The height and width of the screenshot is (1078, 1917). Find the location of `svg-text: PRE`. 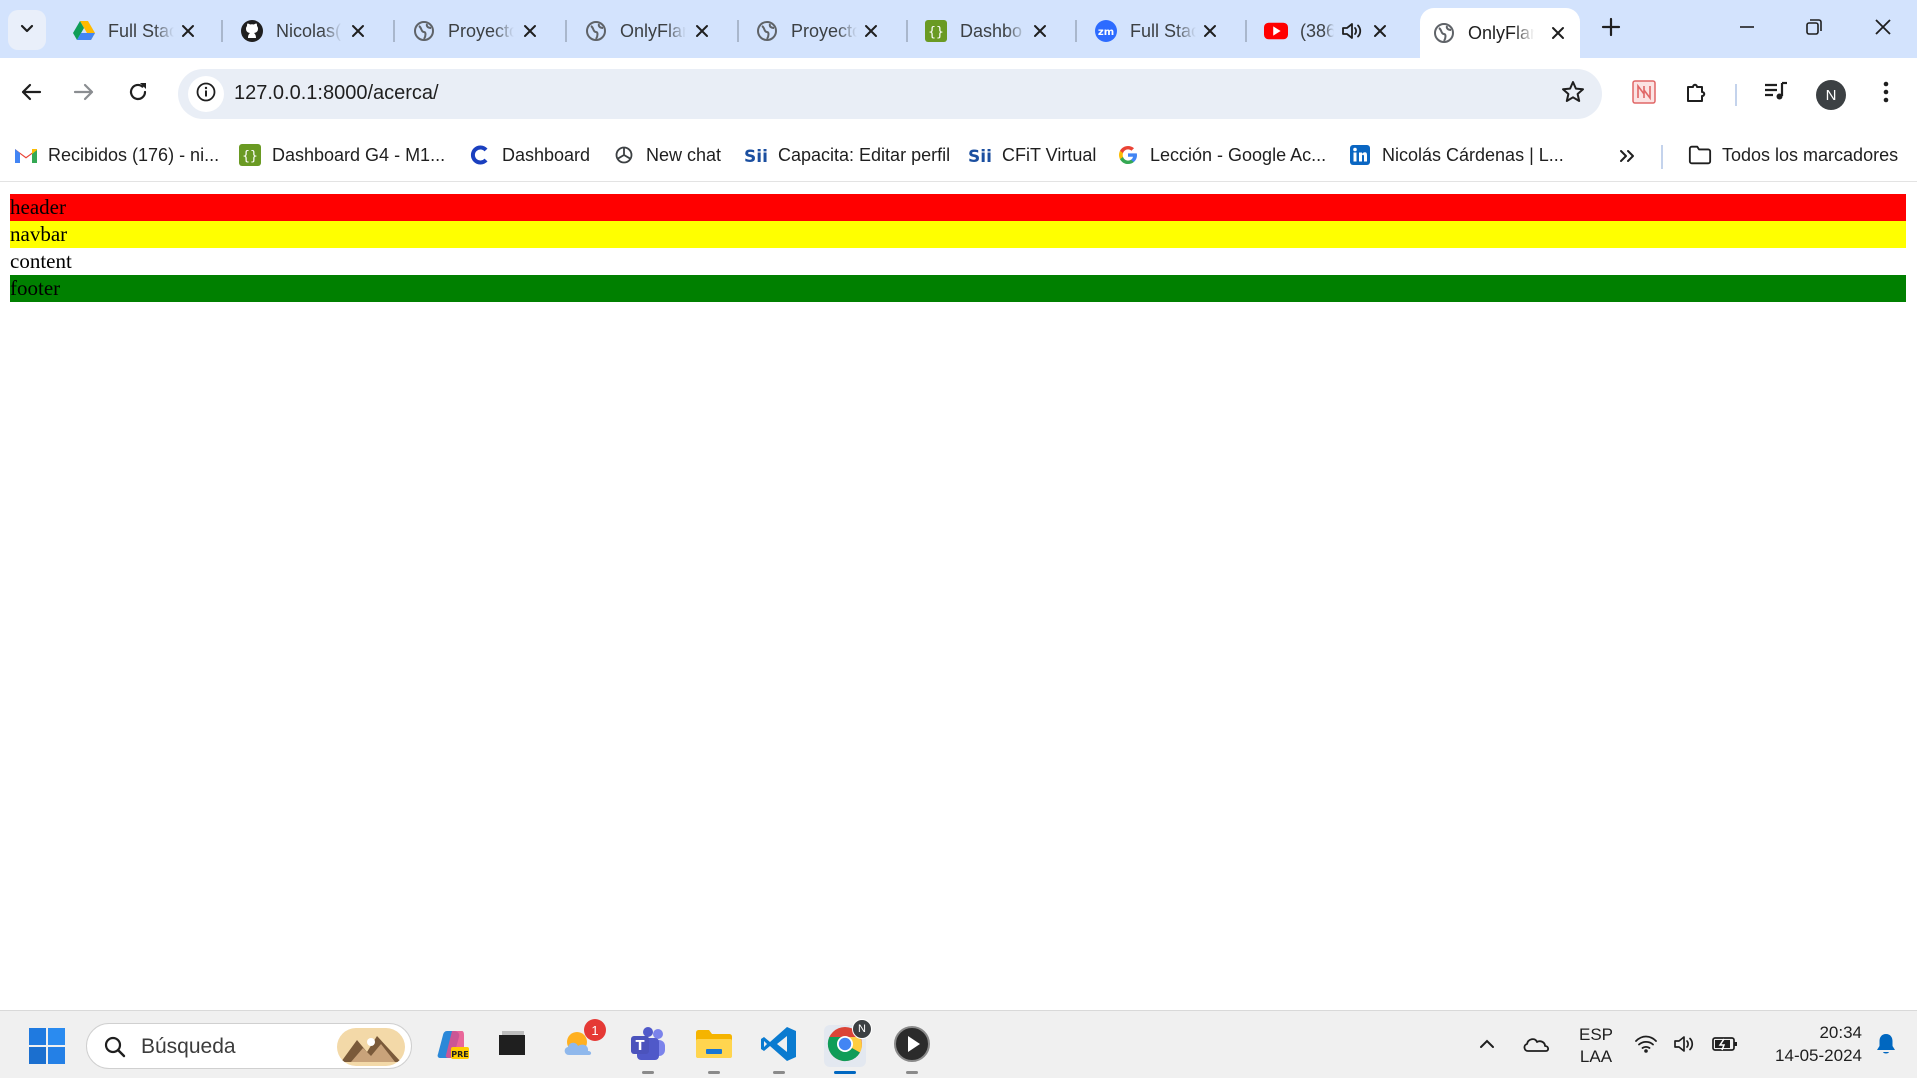

svg-text: PRE is located at coordinates (460, 1054).